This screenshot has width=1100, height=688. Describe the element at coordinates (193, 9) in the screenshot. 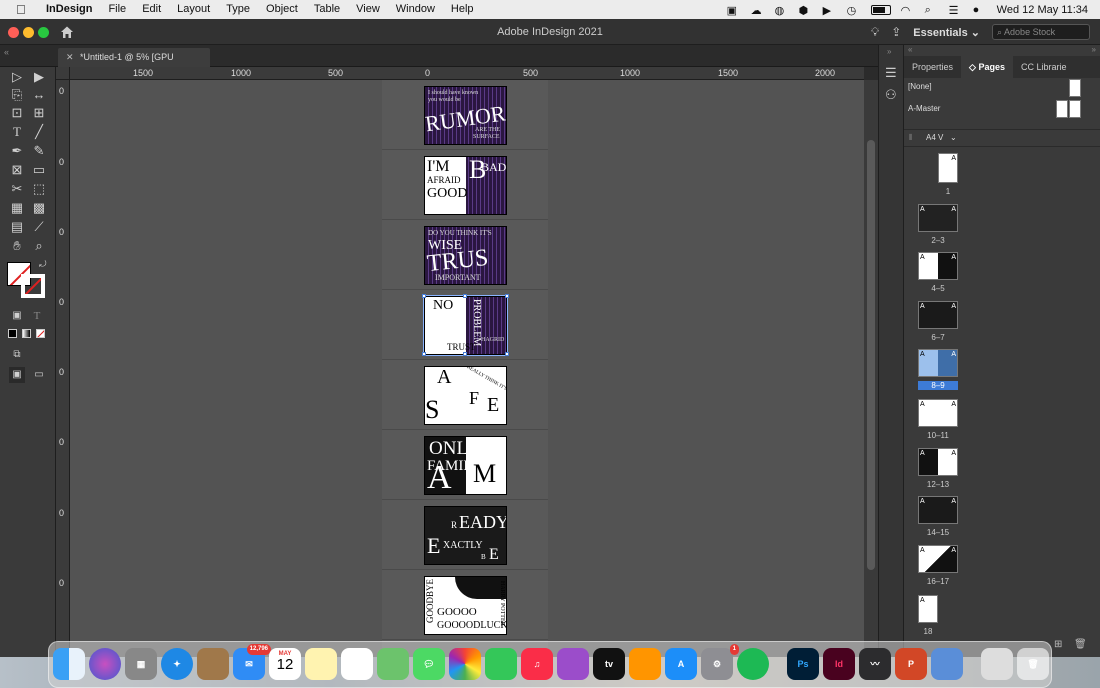

I see `menu-layout: Layout` at that location.